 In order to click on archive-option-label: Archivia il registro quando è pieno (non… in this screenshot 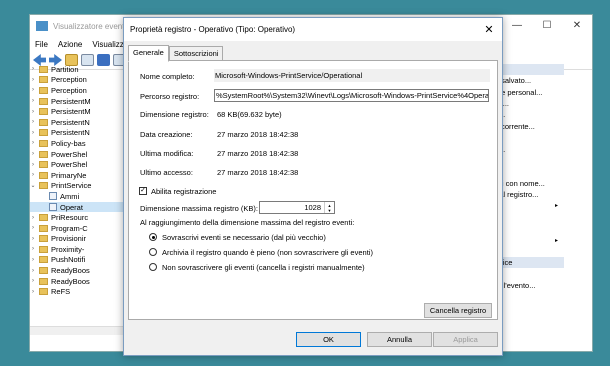, I will do `click(267, 252)`.